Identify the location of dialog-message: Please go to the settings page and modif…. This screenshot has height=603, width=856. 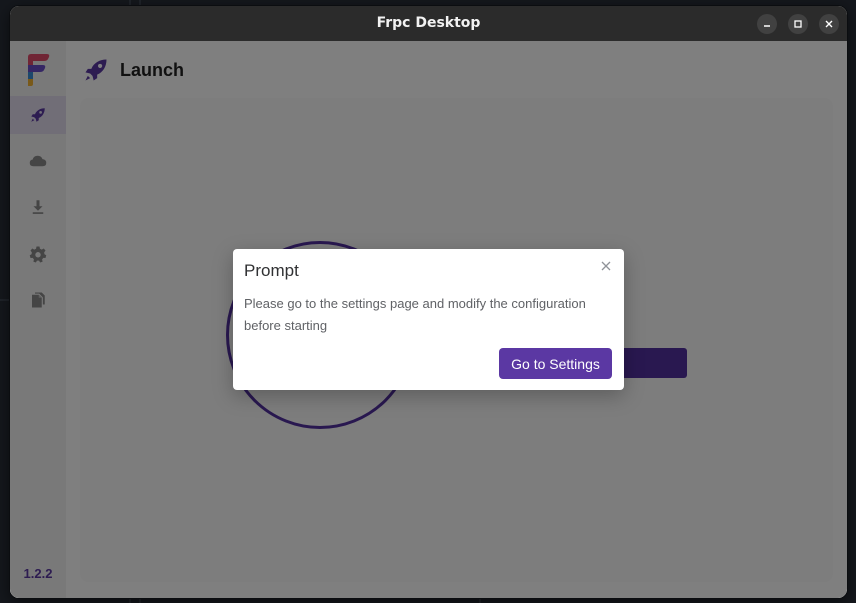
(415, 314).